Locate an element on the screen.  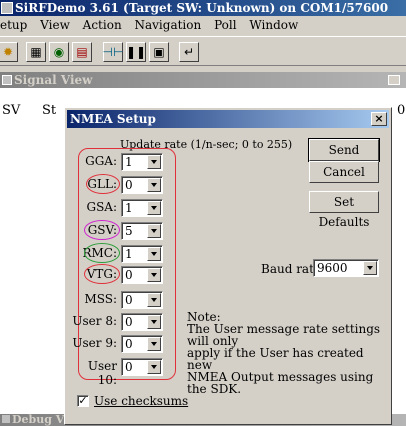
gsa-rate-value: 1 is located at coordinates (129, 208).